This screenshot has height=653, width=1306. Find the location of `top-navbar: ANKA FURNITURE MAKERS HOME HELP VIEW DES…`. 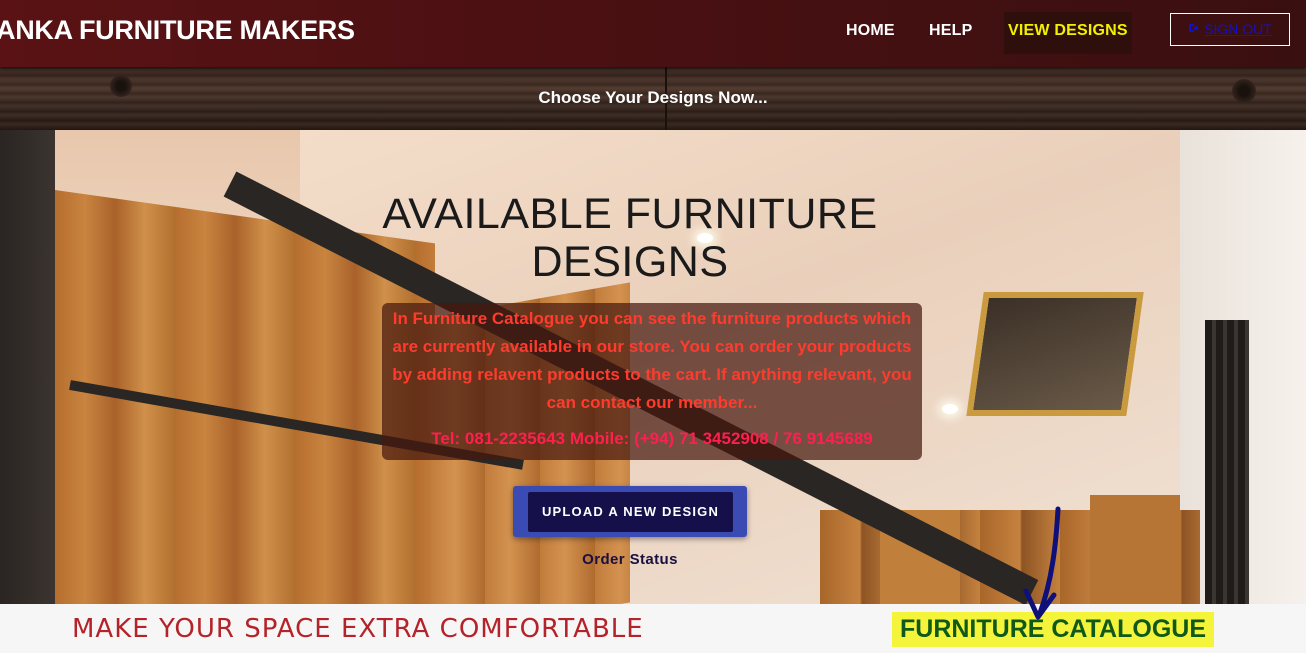

top-navbar: ANKA FURNITURE MAKERS HOME HELP VIEW DES… is located at coordinates (653, 33).